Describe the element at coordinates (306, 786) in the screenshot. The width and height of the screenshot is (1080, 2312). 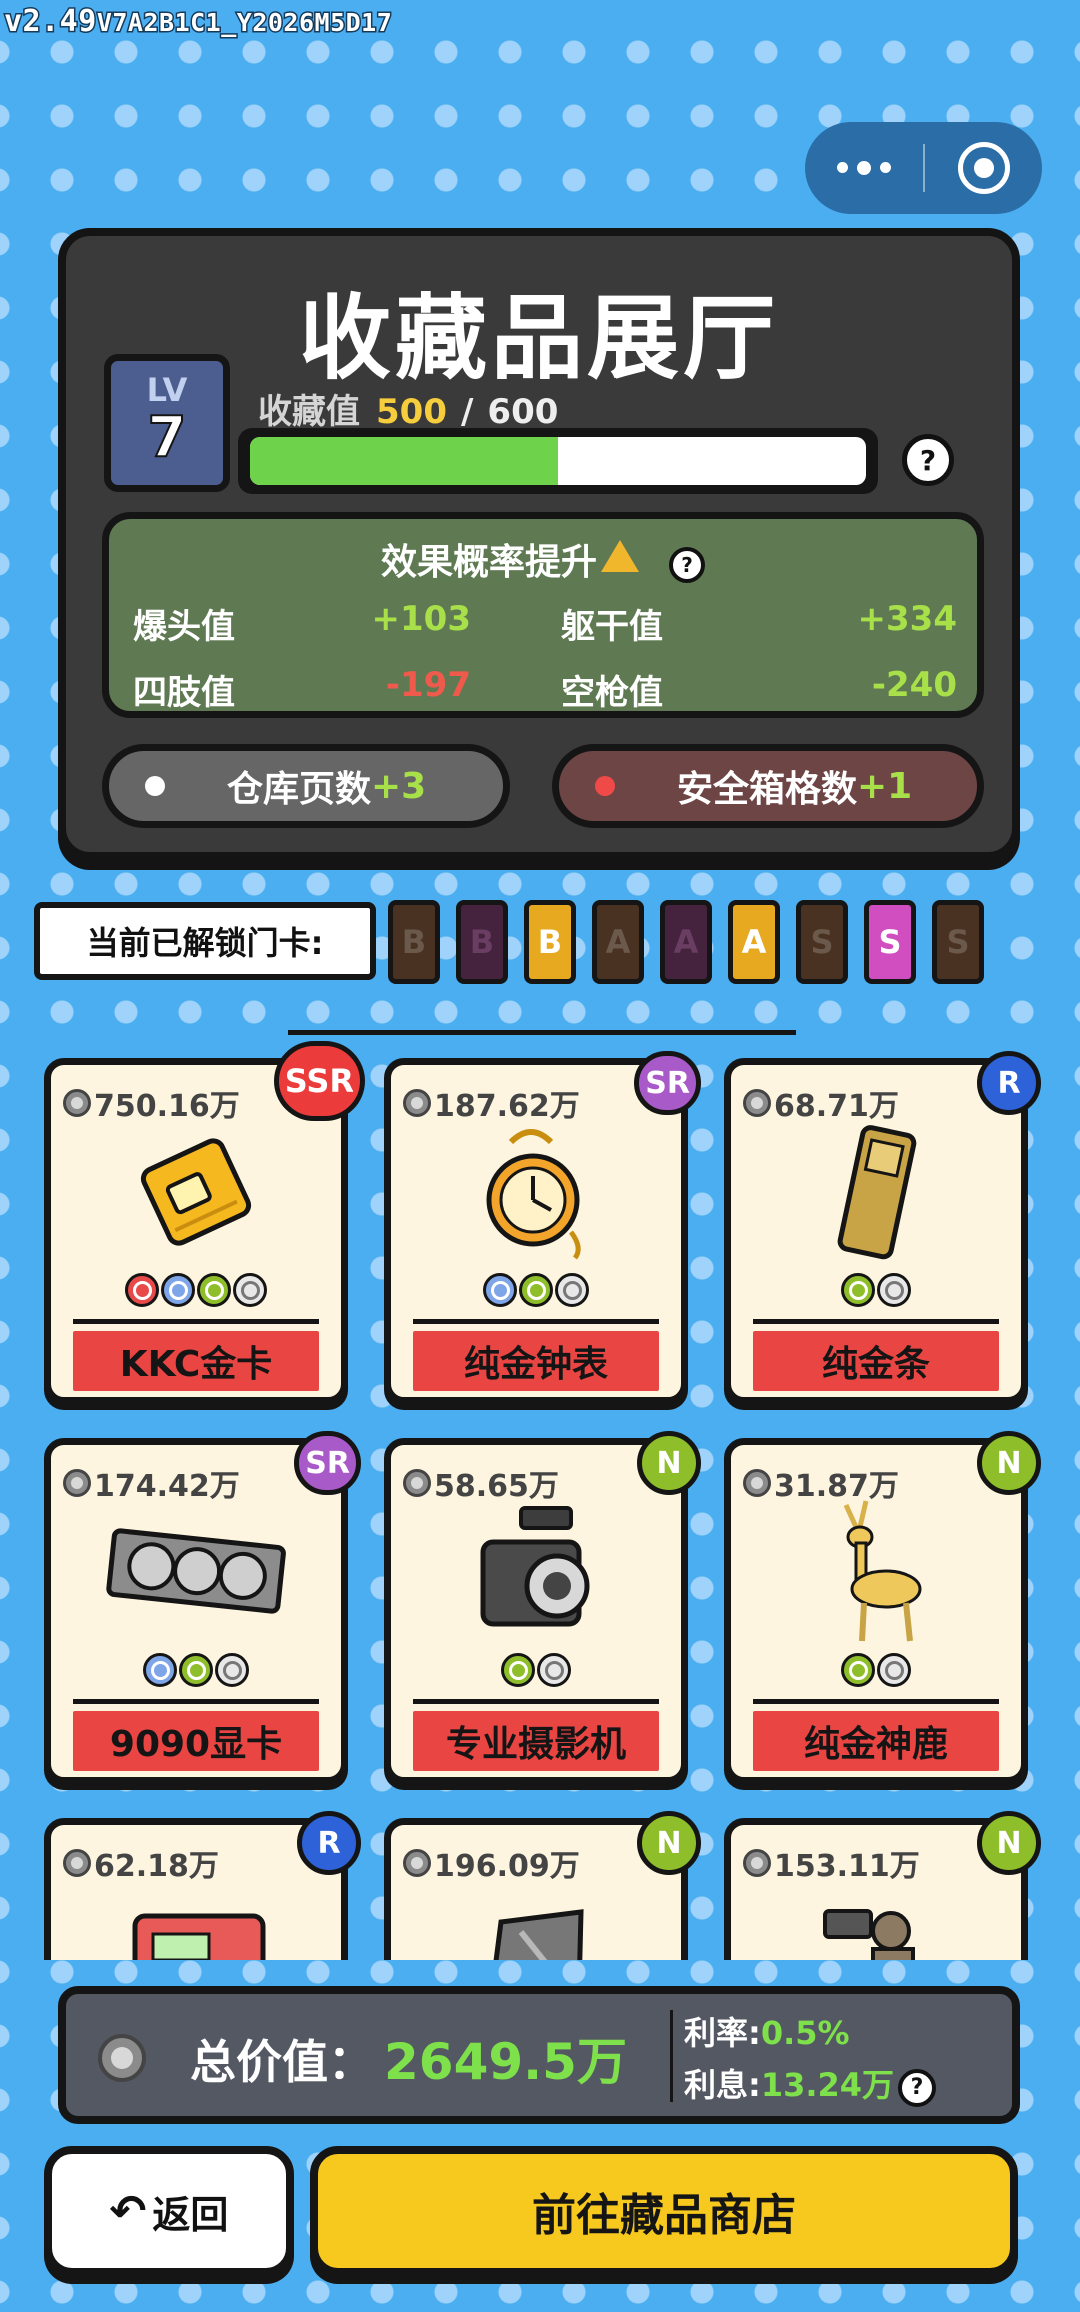
I see `storage-pages-pill: 仓库页数 +3` at that location.